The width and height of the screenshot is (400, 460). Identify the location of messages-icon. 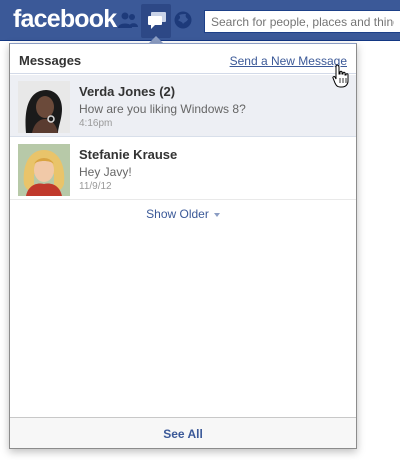
(157, 20).